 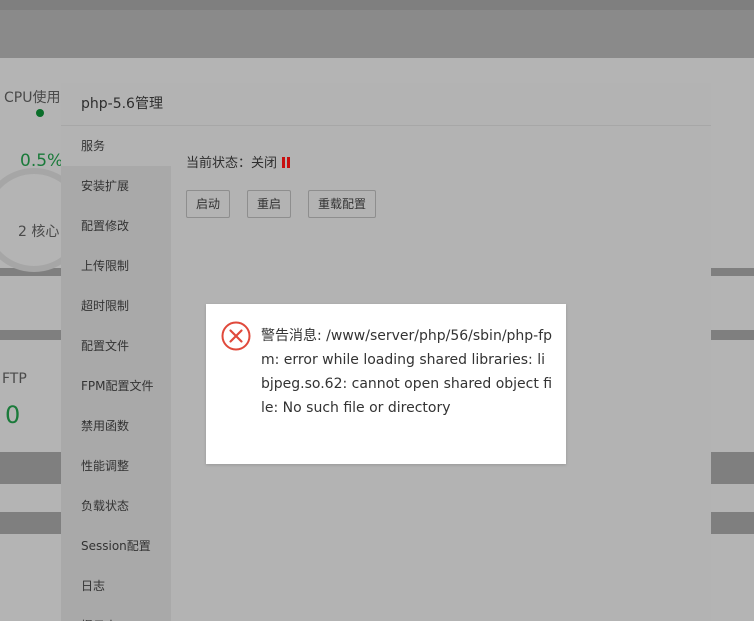 I want to click on sidebar-item-session-config: Session配置, so click(x=116, y=546).